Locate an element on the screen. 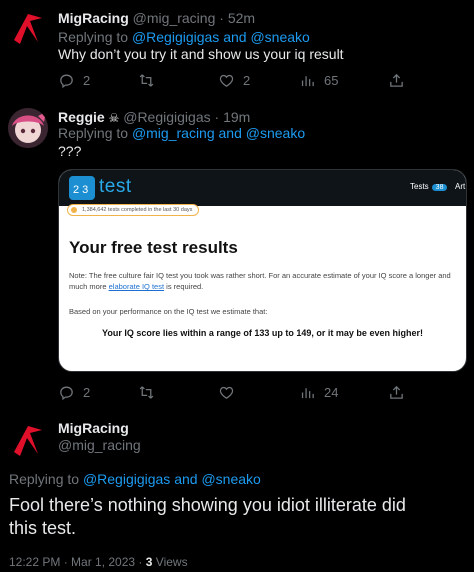 The height and width of the screenshot is (572, 474). anime-avatar-icon is located at coordinates (28, 128).